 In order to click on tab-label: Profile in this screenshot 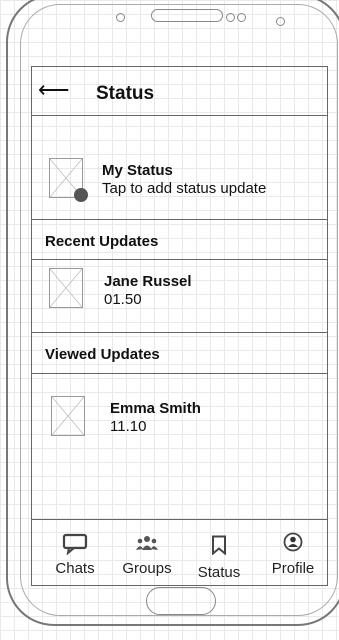, I will do `click(293, 568)`.